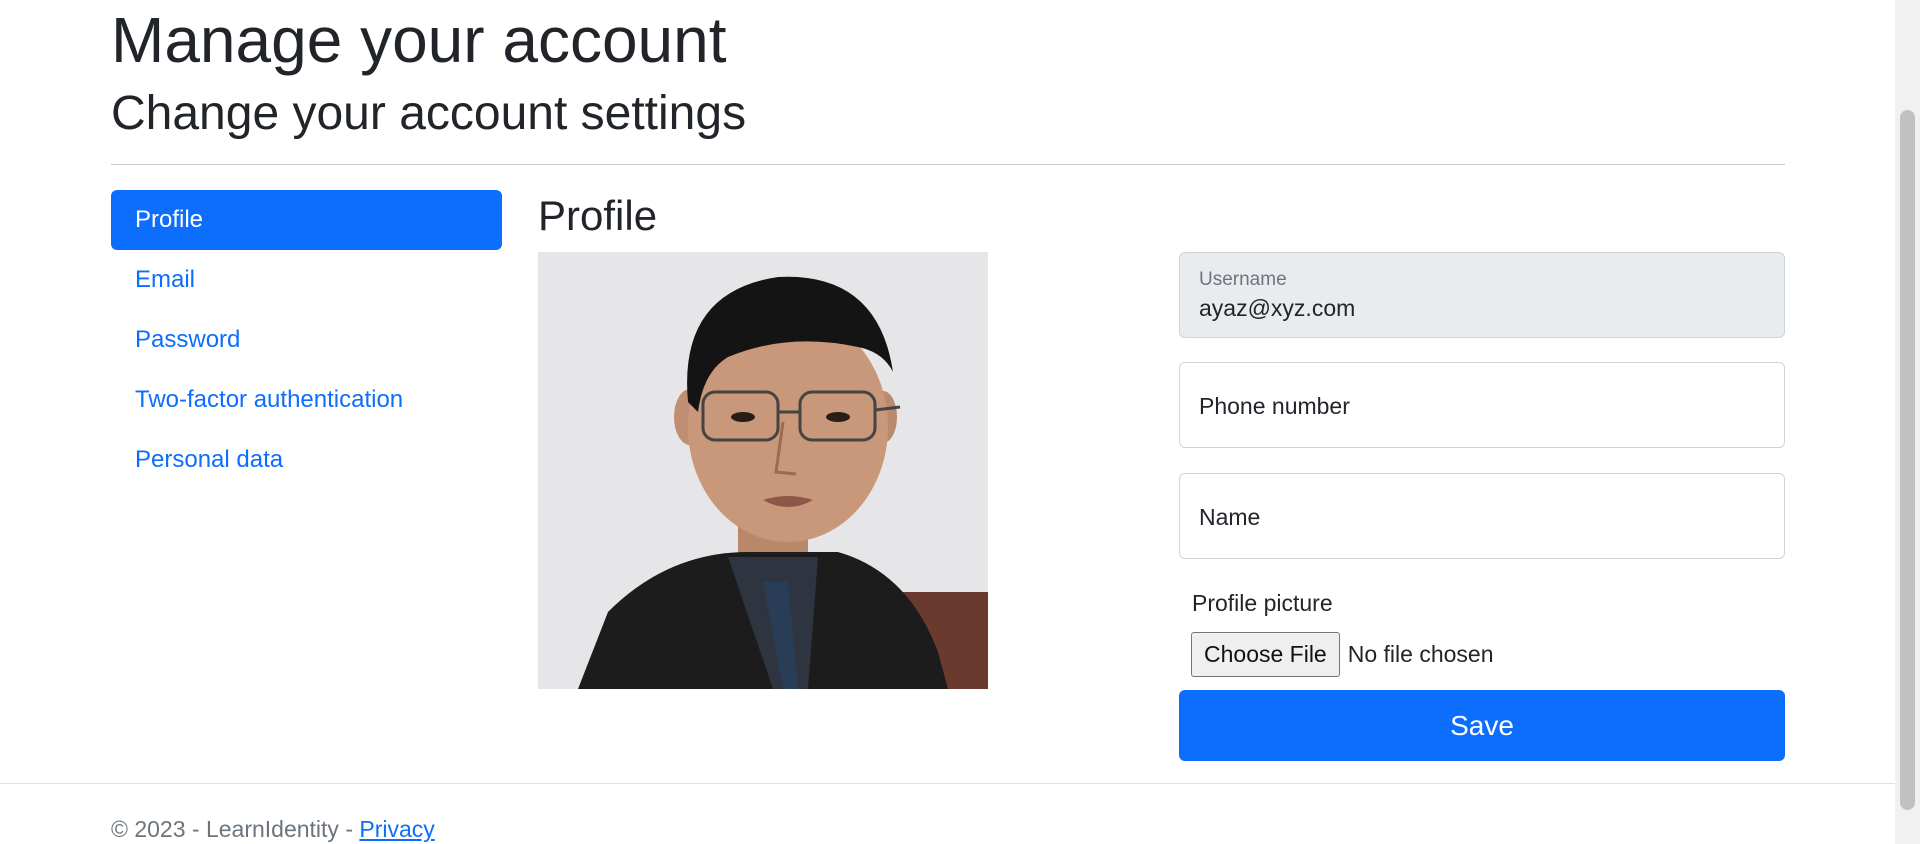 This screenshot has height=844, width=1920. What do you see at coordinates (598, 215) in the screenshot?
I see `section-title: Profile` at bounding box center [598, 215].